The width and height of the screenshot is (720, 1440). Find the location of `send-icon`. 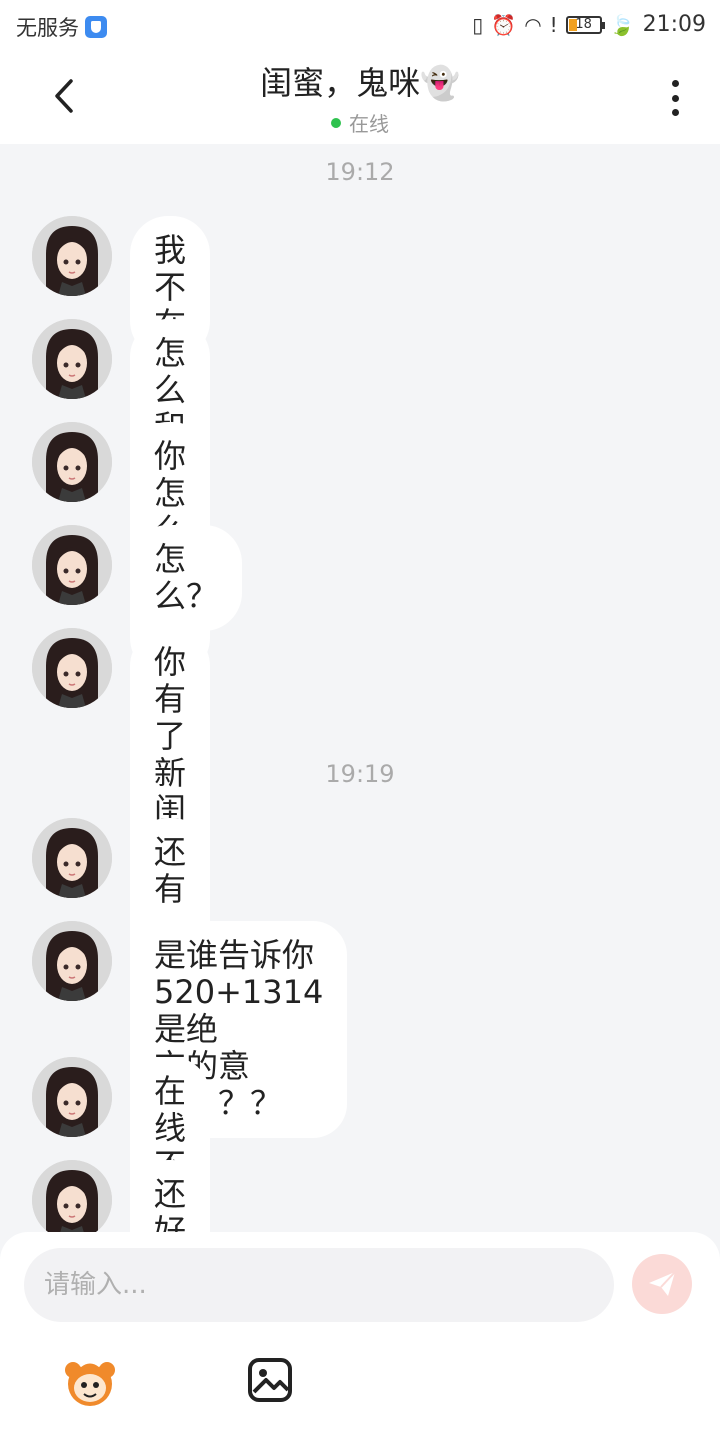

send-icon is located at coordinates (662, 1283).